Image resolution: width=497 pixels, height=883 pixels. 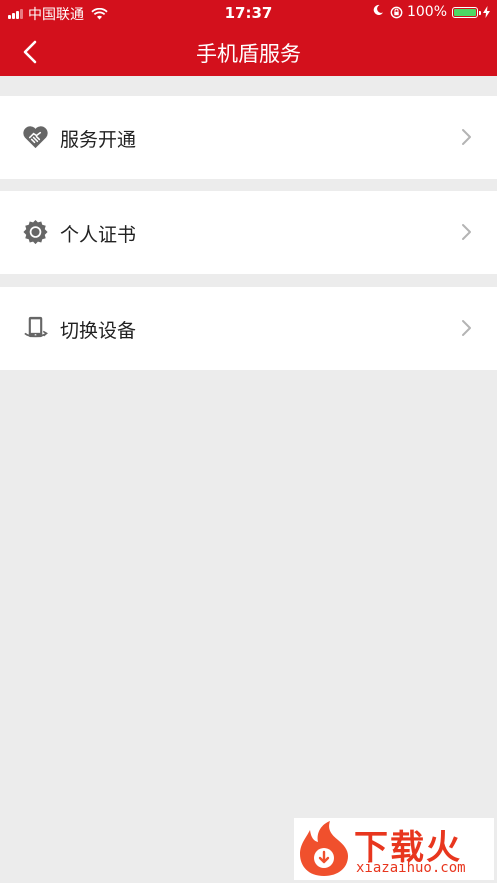 I want to click on certificate-icon, so click(x=35, y=232).